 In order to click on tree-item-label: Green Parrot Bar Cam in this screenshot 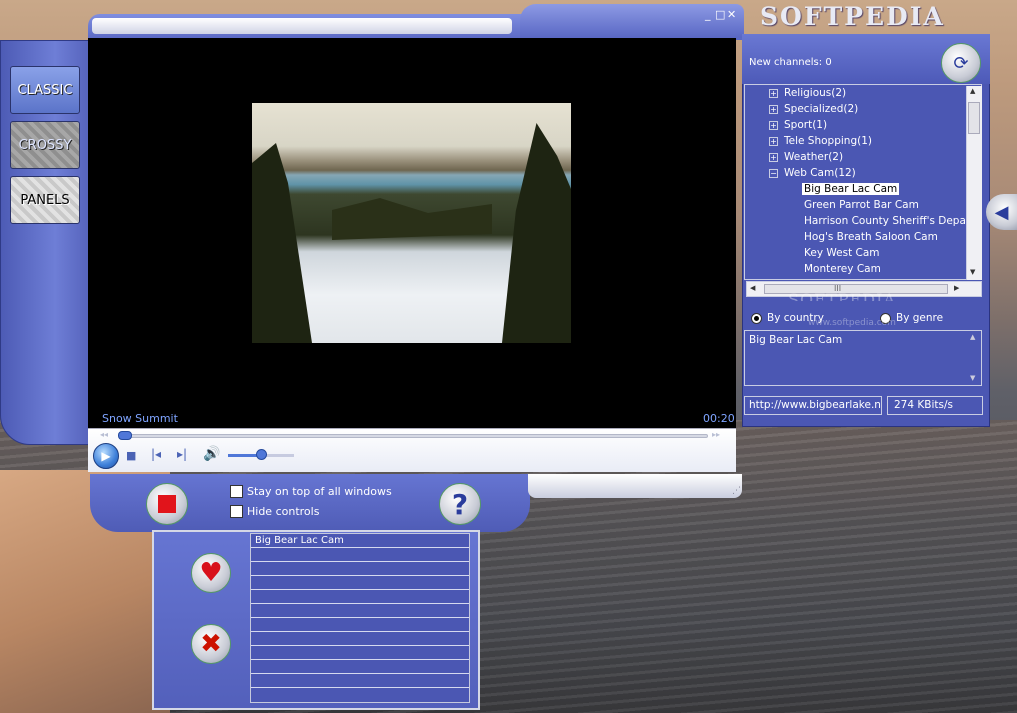, I will do `click(861, 205)`.